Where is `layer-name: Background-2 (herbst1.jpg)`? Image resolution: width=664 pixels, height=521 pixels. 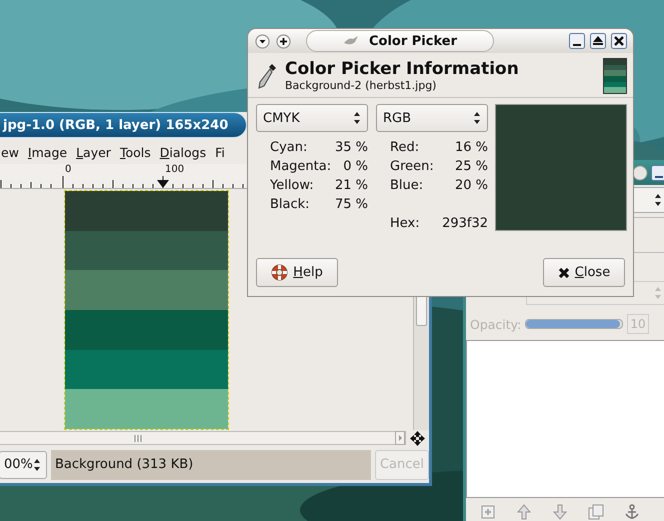 layer-name: Background-2 (herbst1.jpg) is located at coordinates (361, 85).